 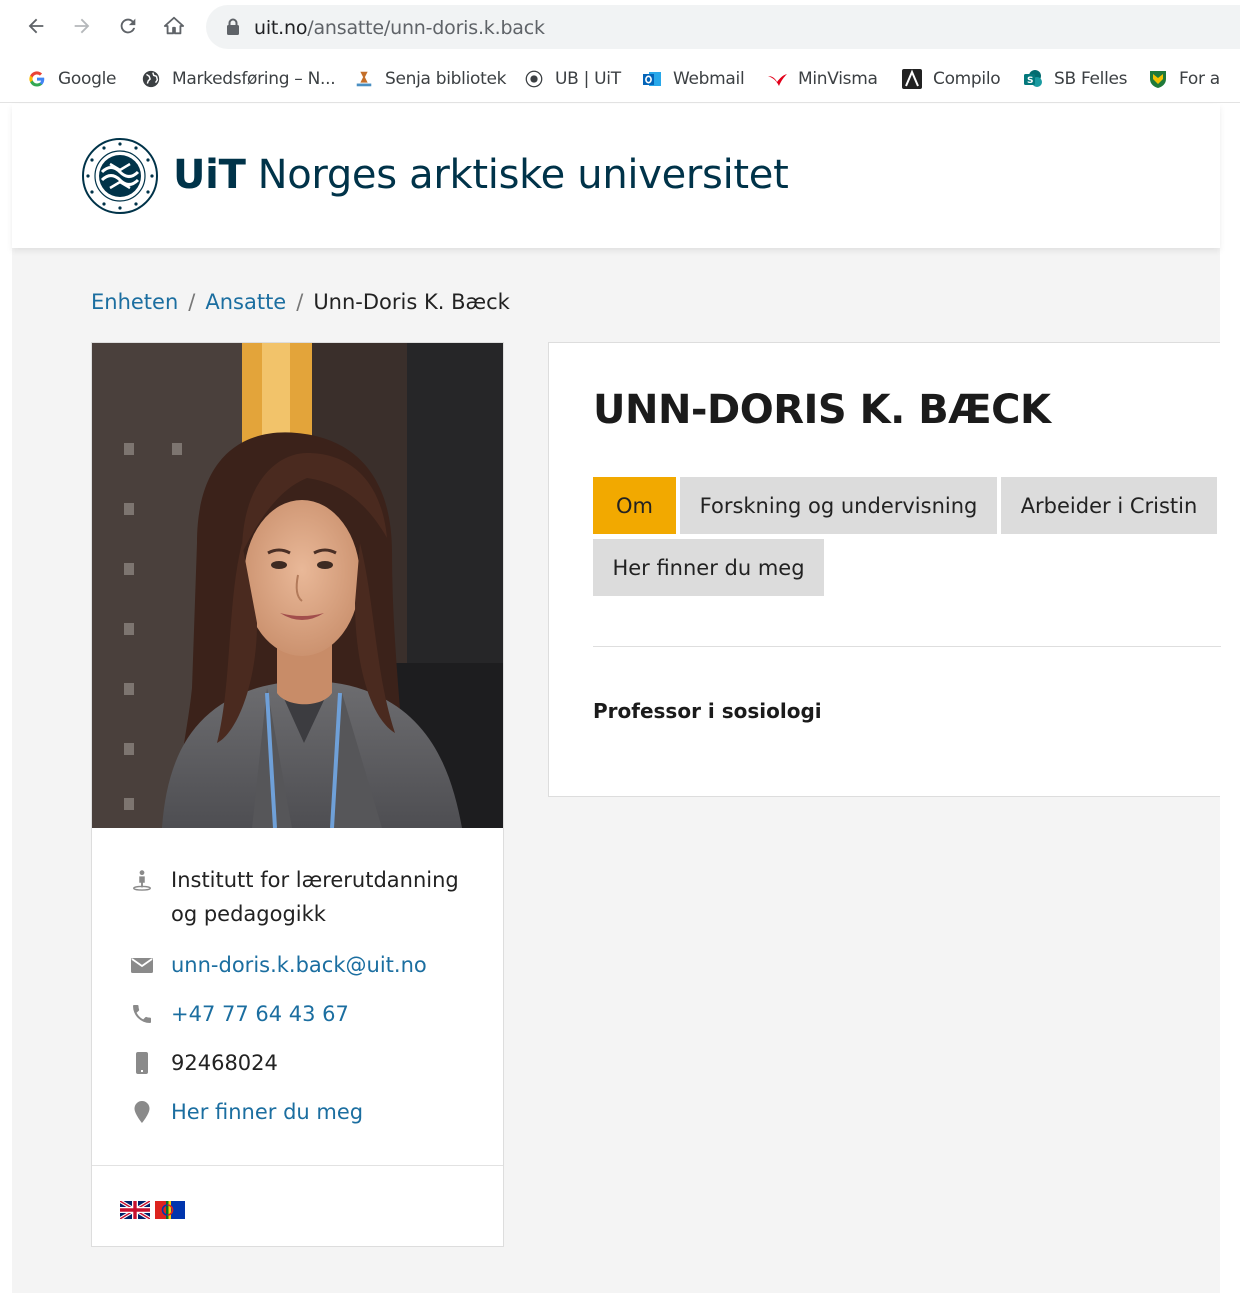 What do you see at coordinates (297, 1065) in the screenshot?
I see `mobile-row: 92468024` at bounding box center [297, 1065].